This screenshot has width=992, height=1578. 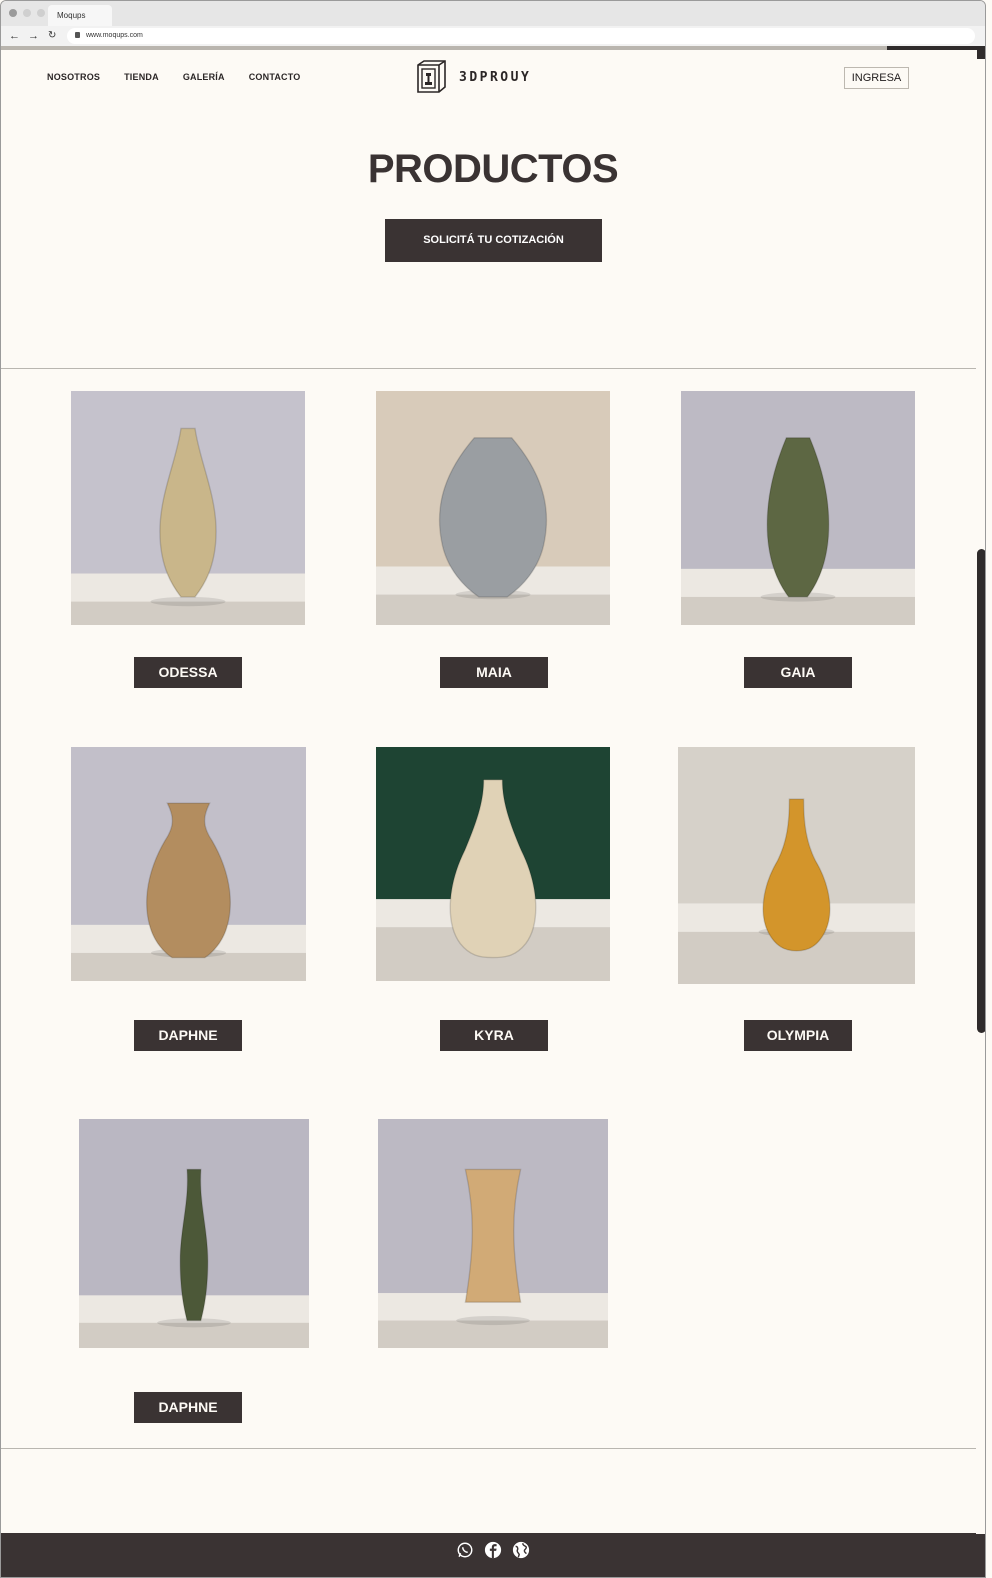 I want to click on nav-item-galeria: GALERÍA, so click(x=204, y=77).